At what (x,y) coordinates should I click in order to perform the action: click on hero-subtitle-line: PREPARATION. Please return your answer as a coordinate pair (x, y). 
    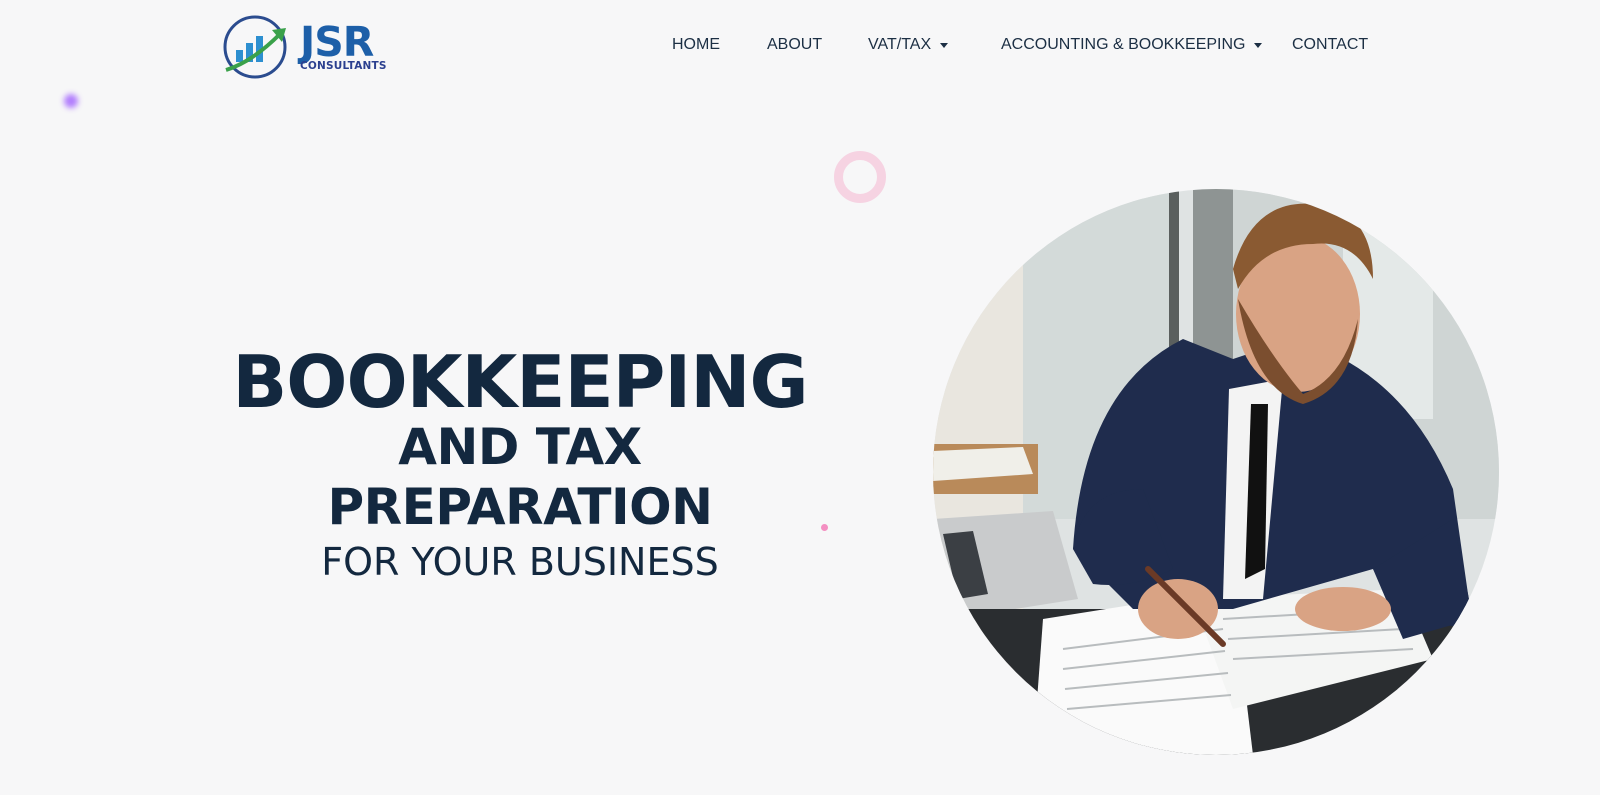
    Looking at the image, I should click on (520, 507).